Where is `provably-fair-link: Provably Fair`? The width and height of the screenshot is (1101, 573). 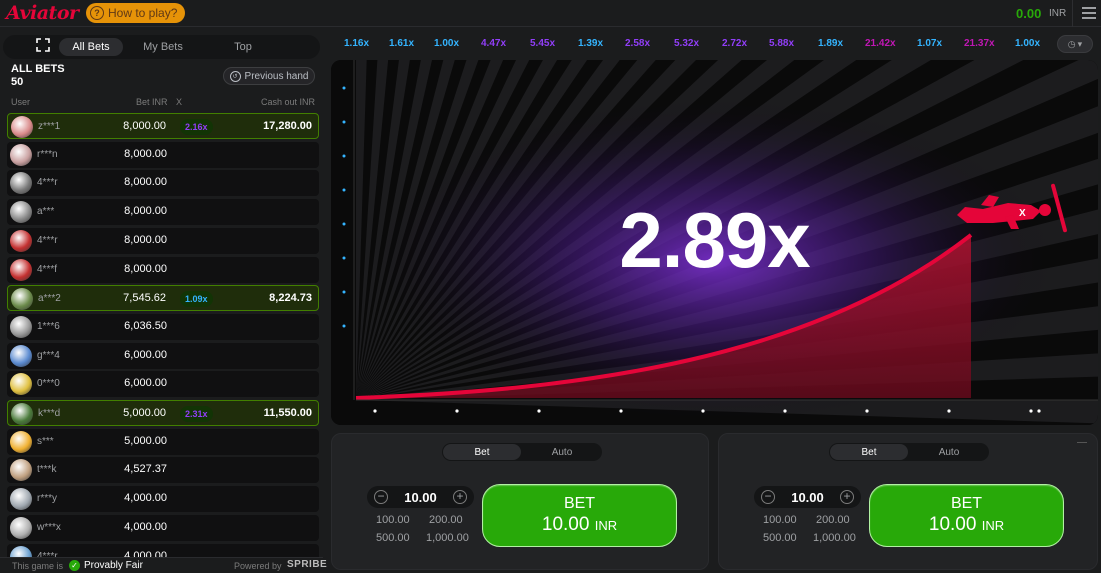
provably-fair-link: Provably Fair is located at coordinates (113, 565).